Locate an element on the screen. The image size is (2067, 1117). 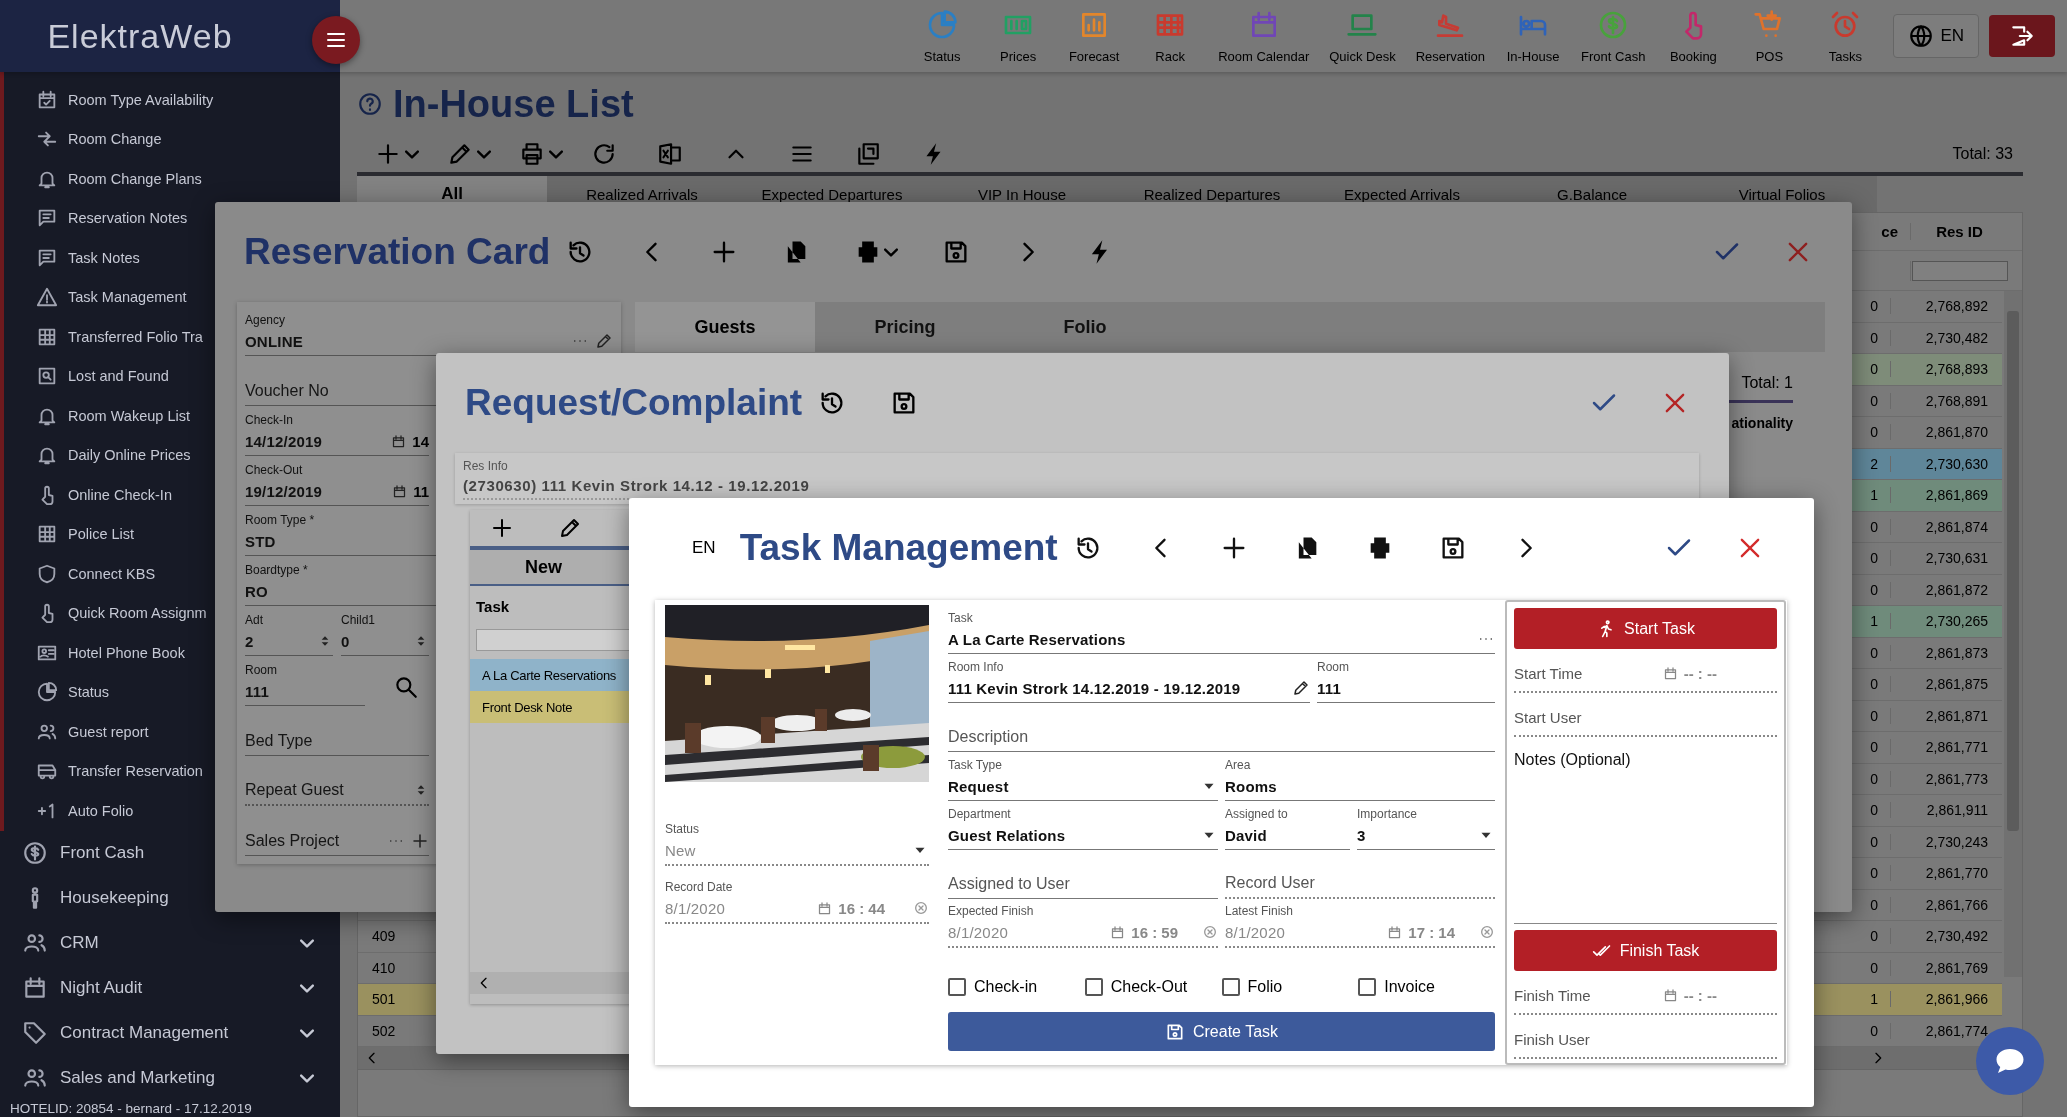
sidebar-item: Sales and Marketing is located at coordinates (170, 1078).